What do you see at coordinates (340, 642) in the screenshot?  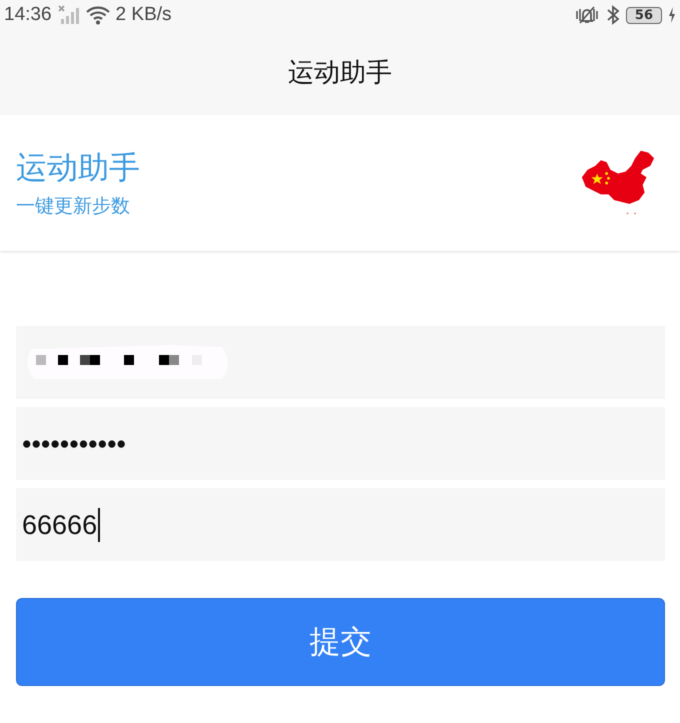 I see `submit-button: 提交` at bounding box center [340, 642].